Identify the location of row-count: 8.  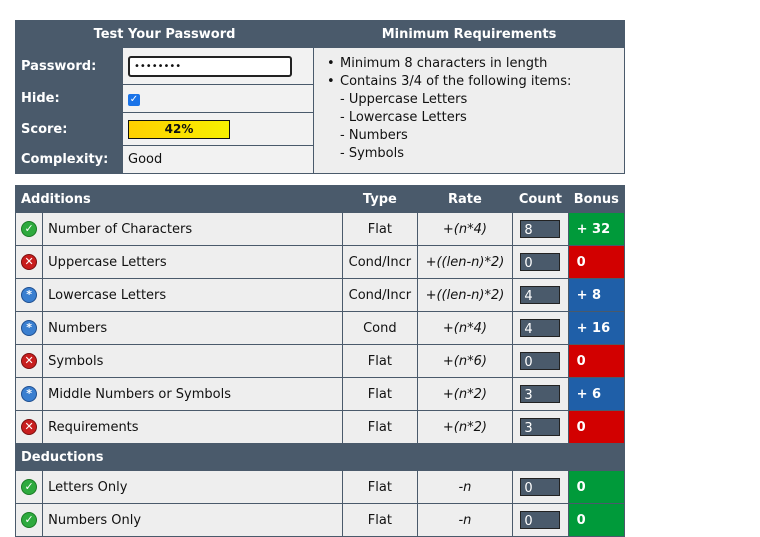
(540, 229).